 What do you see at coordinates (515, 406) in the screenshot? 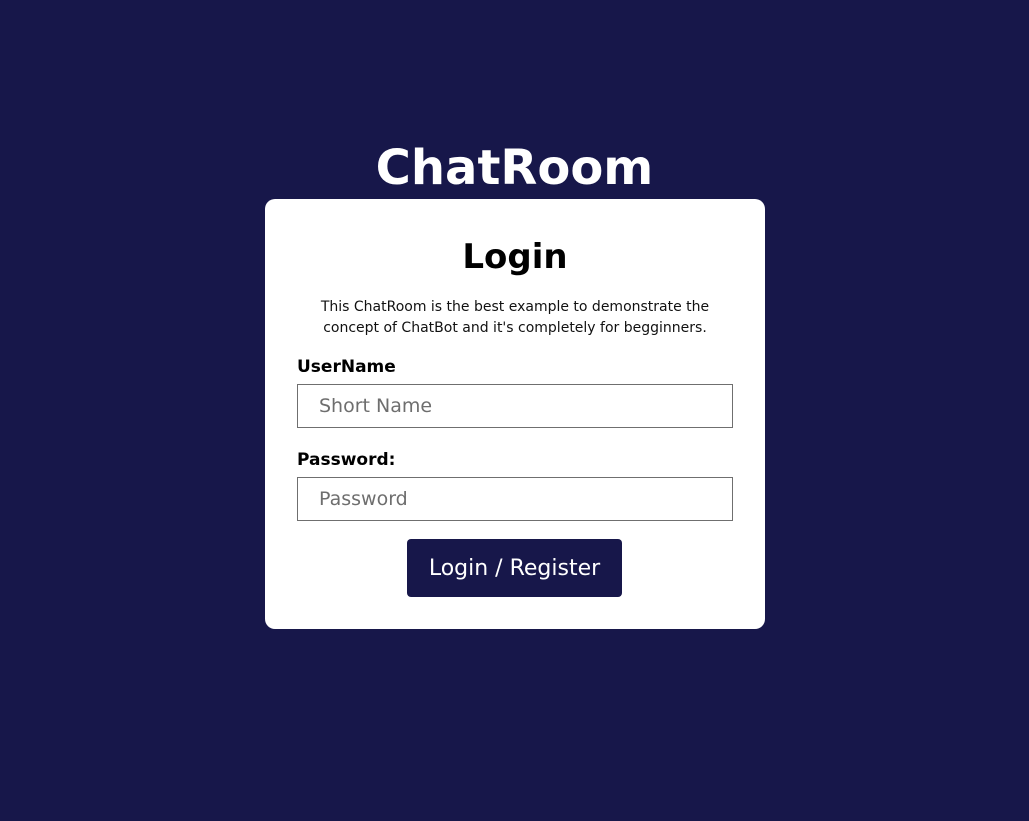
I see `username-input` at bounding box center [515, 406].